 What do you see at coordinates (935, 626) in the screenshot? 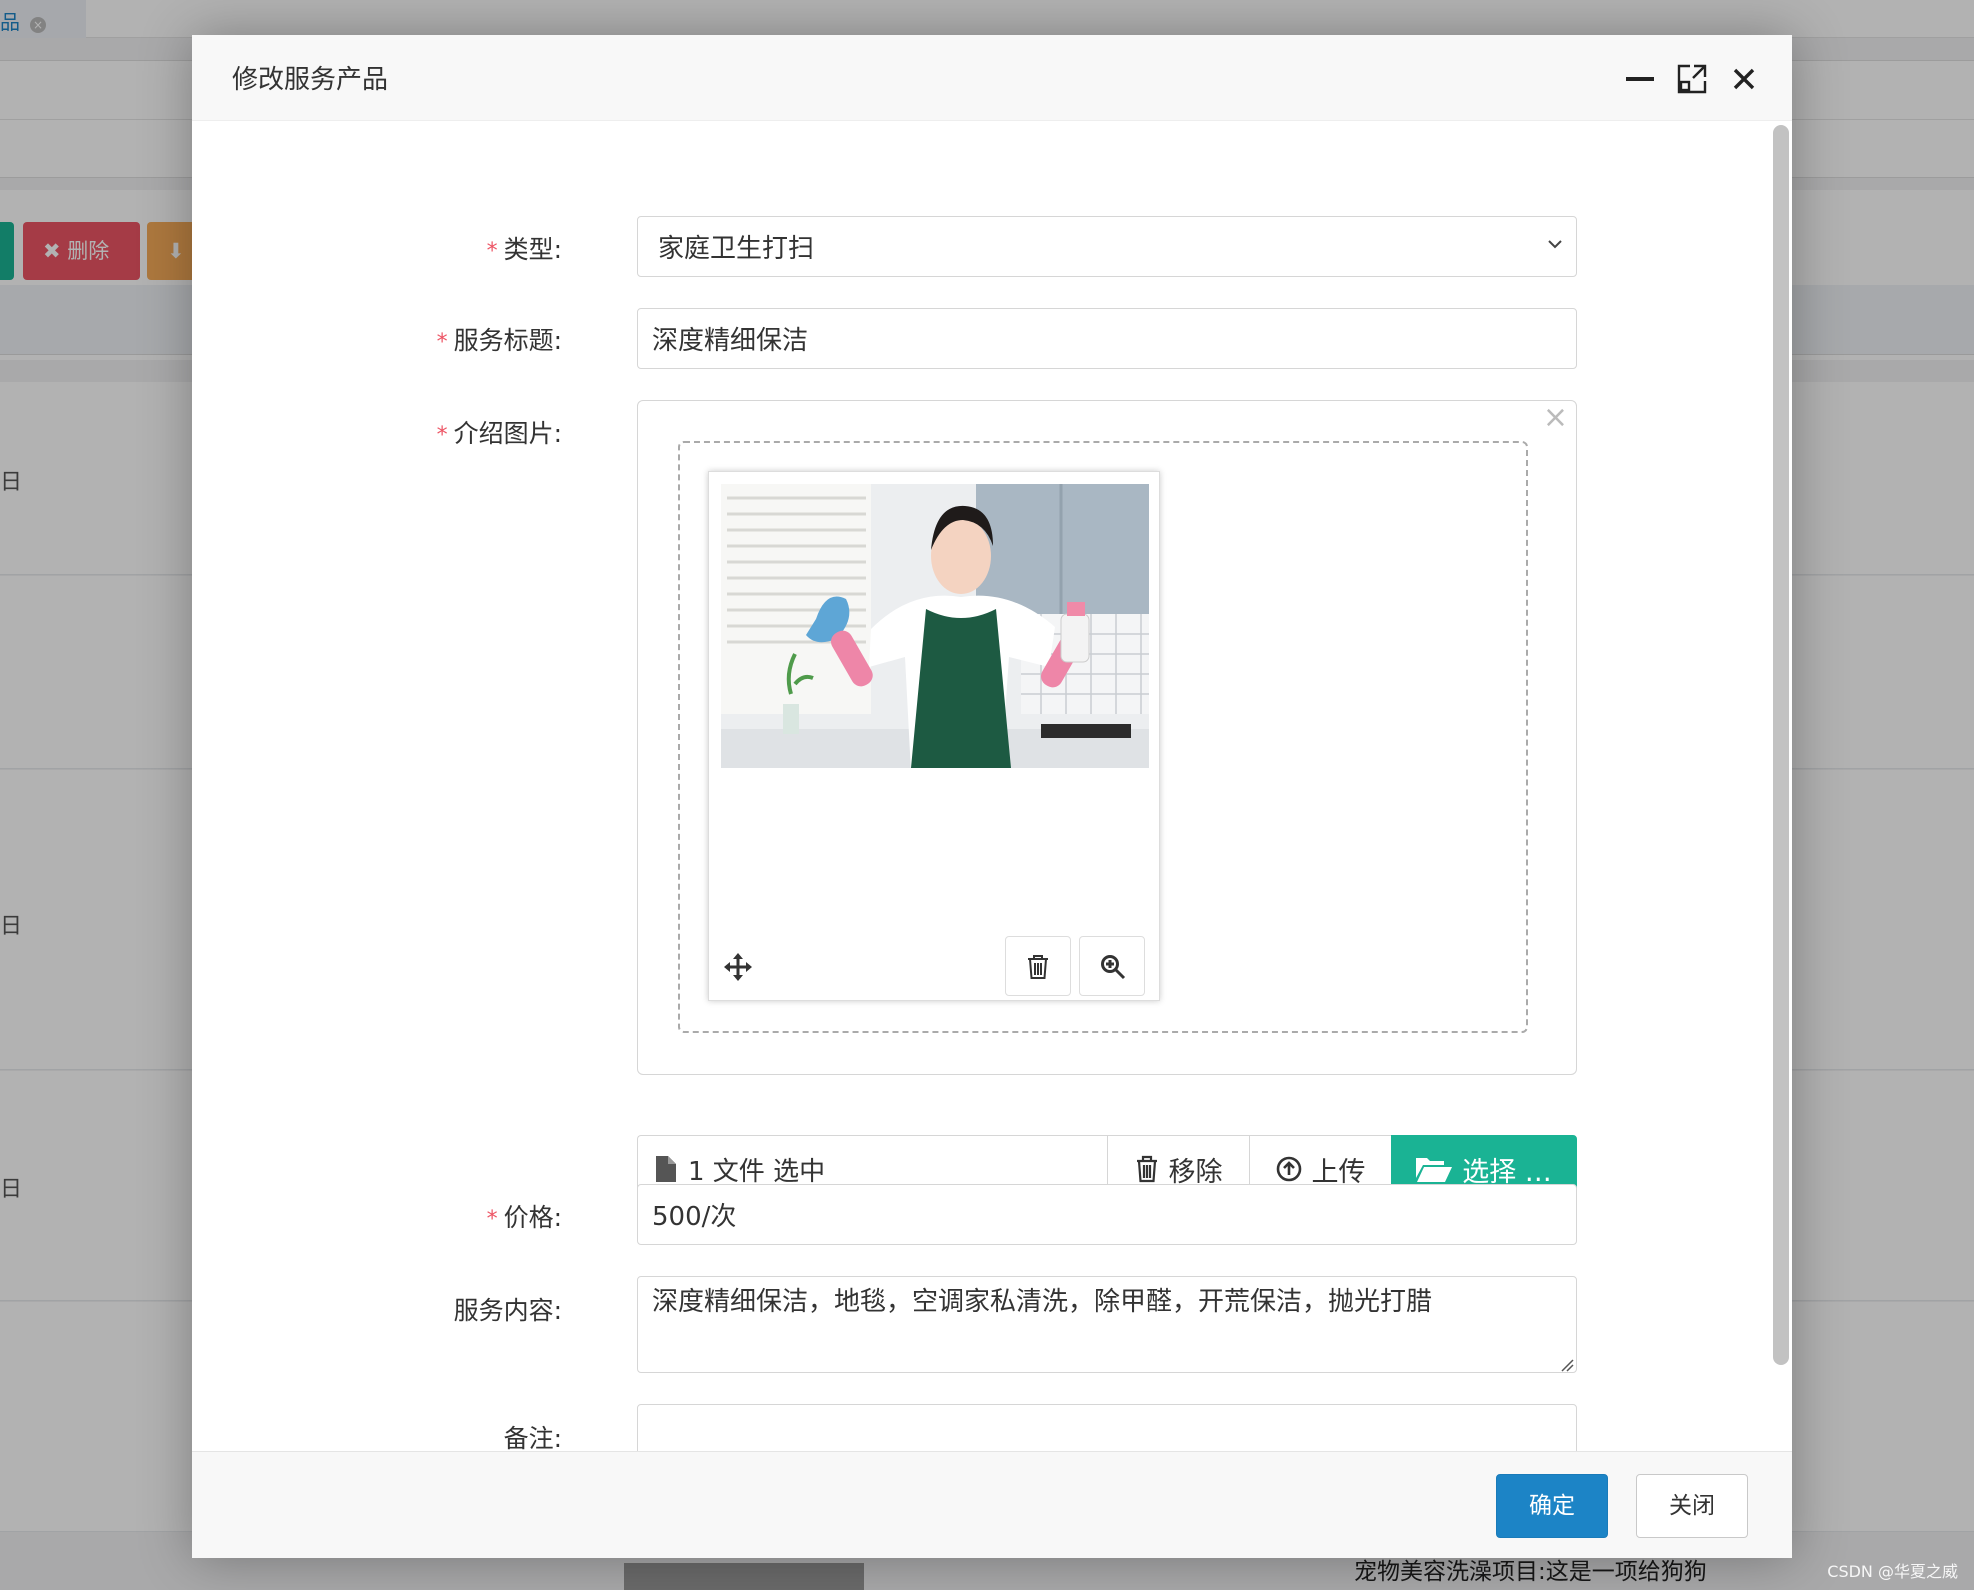
I see `preview-image` at bounding box center [935, 626].